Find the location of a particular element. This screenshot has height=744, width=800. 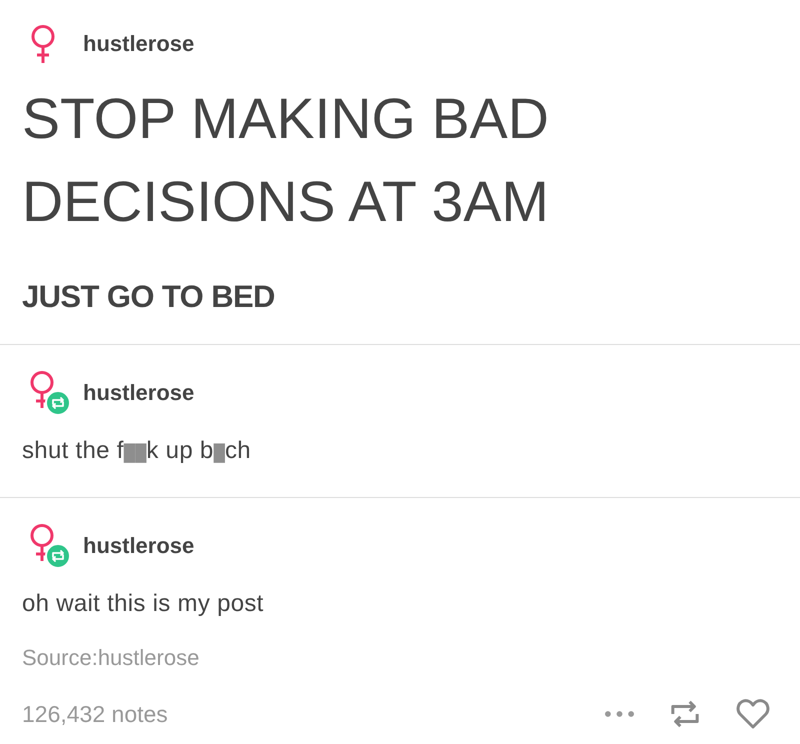

post-subtitle: JUST GO TO BED is located at coordinates (148, 297).